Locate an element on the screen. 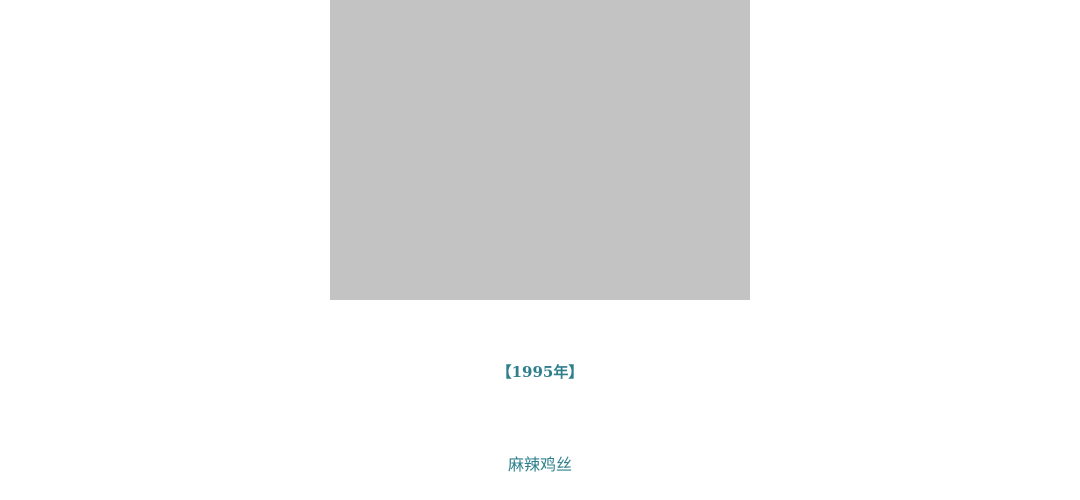  year-heading: 【1995年】 is located at coordinates (540, 372).